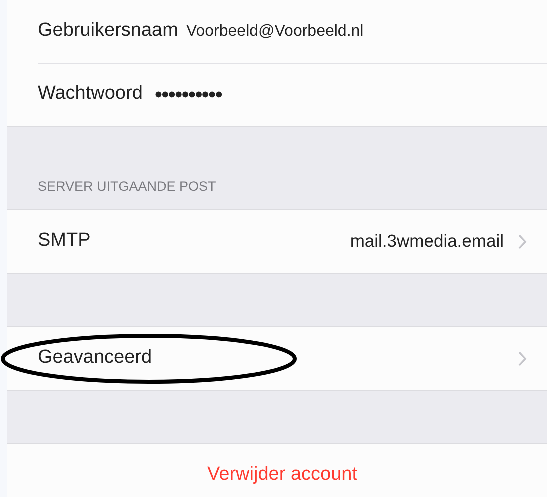  Describe the element at coordinates (277, 358) in the screenshot. I see `settings-row: Geavanceerd` at that location.